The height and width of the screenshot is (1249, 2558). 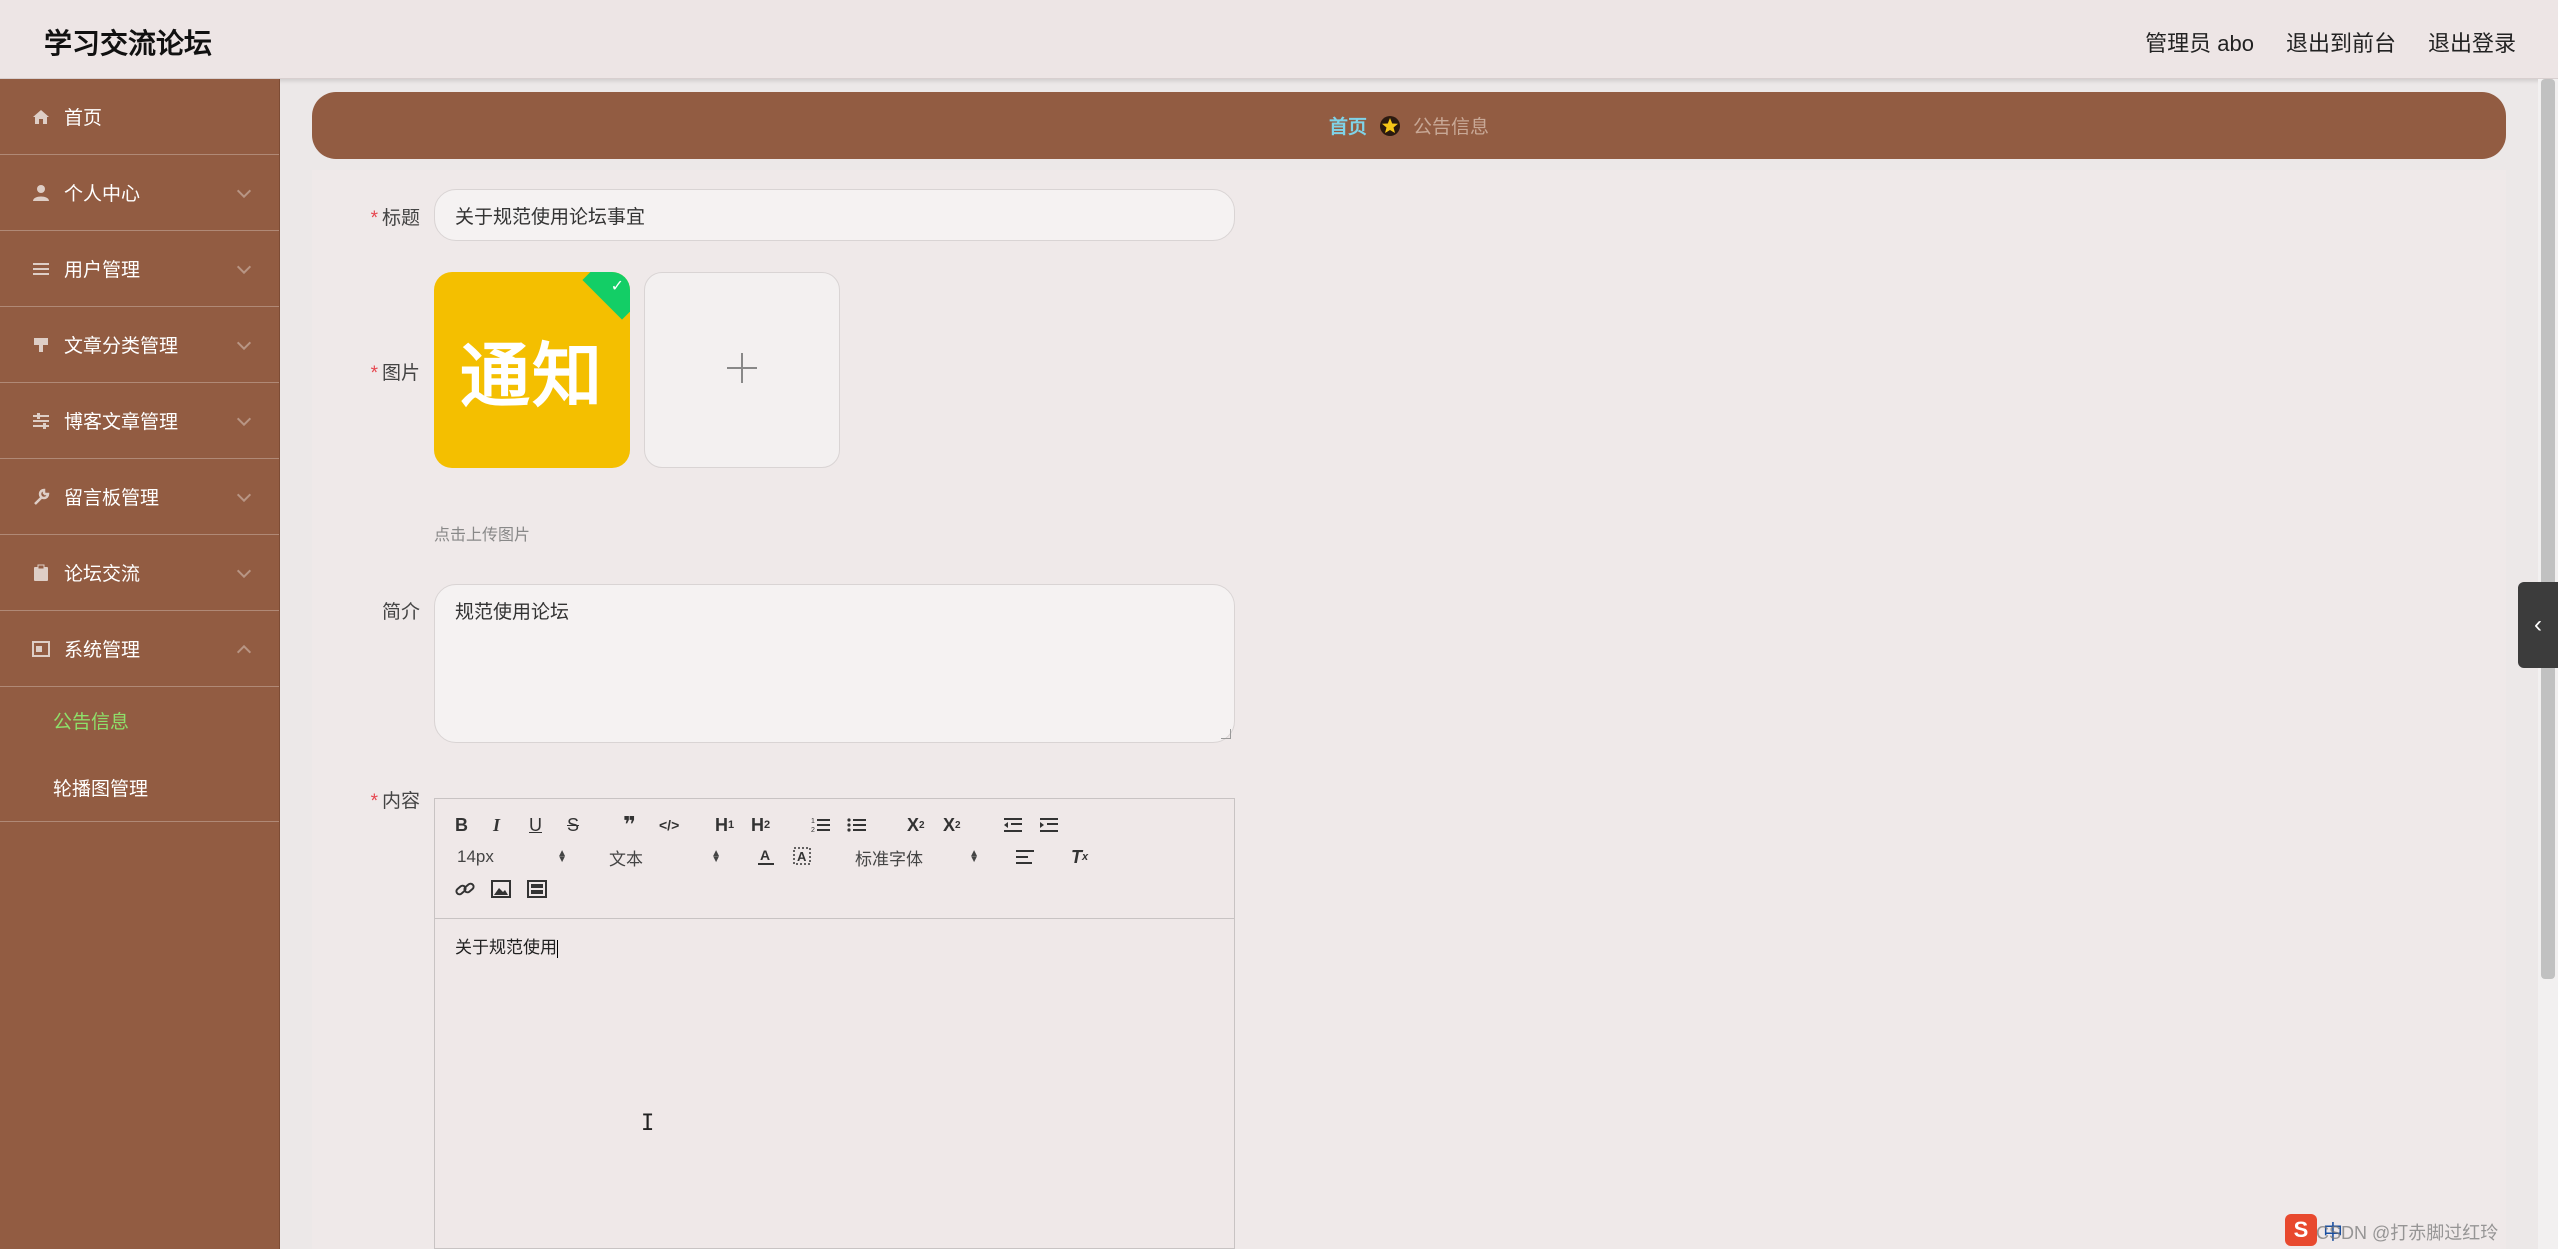 I want to click on upload-tip: 点击上传图片, so click(x=482, y=535).